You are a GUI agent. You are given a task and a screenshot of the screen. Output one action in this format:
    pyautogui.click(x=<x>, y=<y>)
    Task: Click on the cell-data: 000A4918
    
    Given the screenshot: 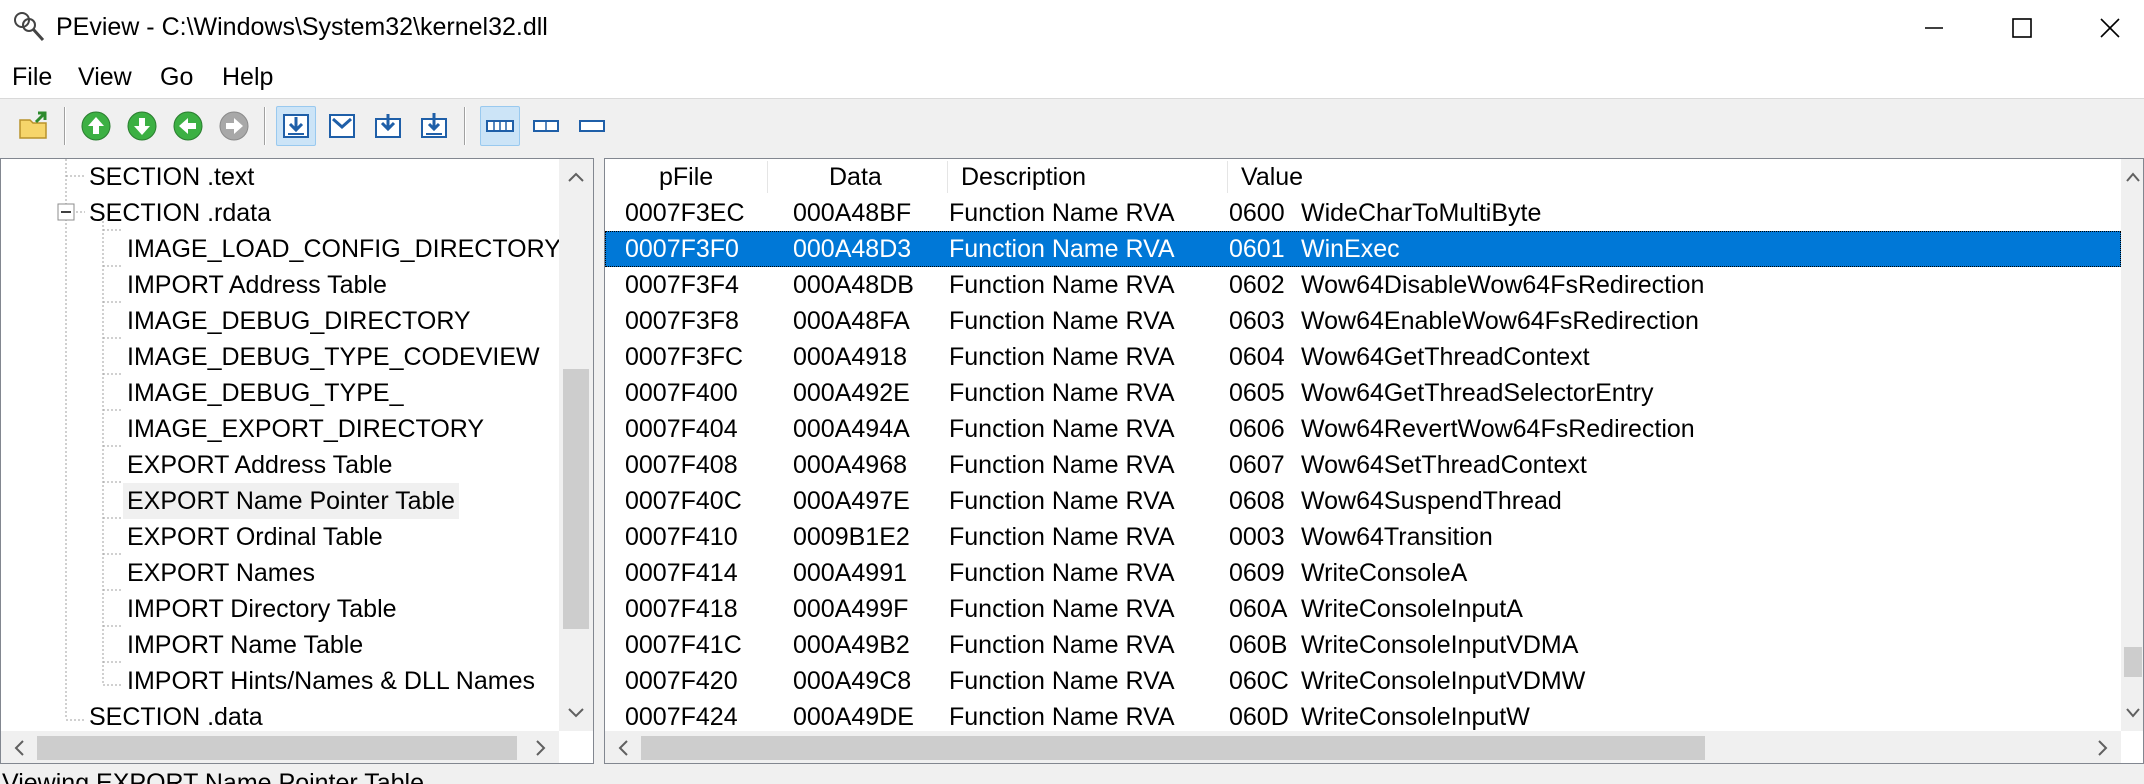 What is the action you would take?
    pyautogui.click(x=850, y=357)
    